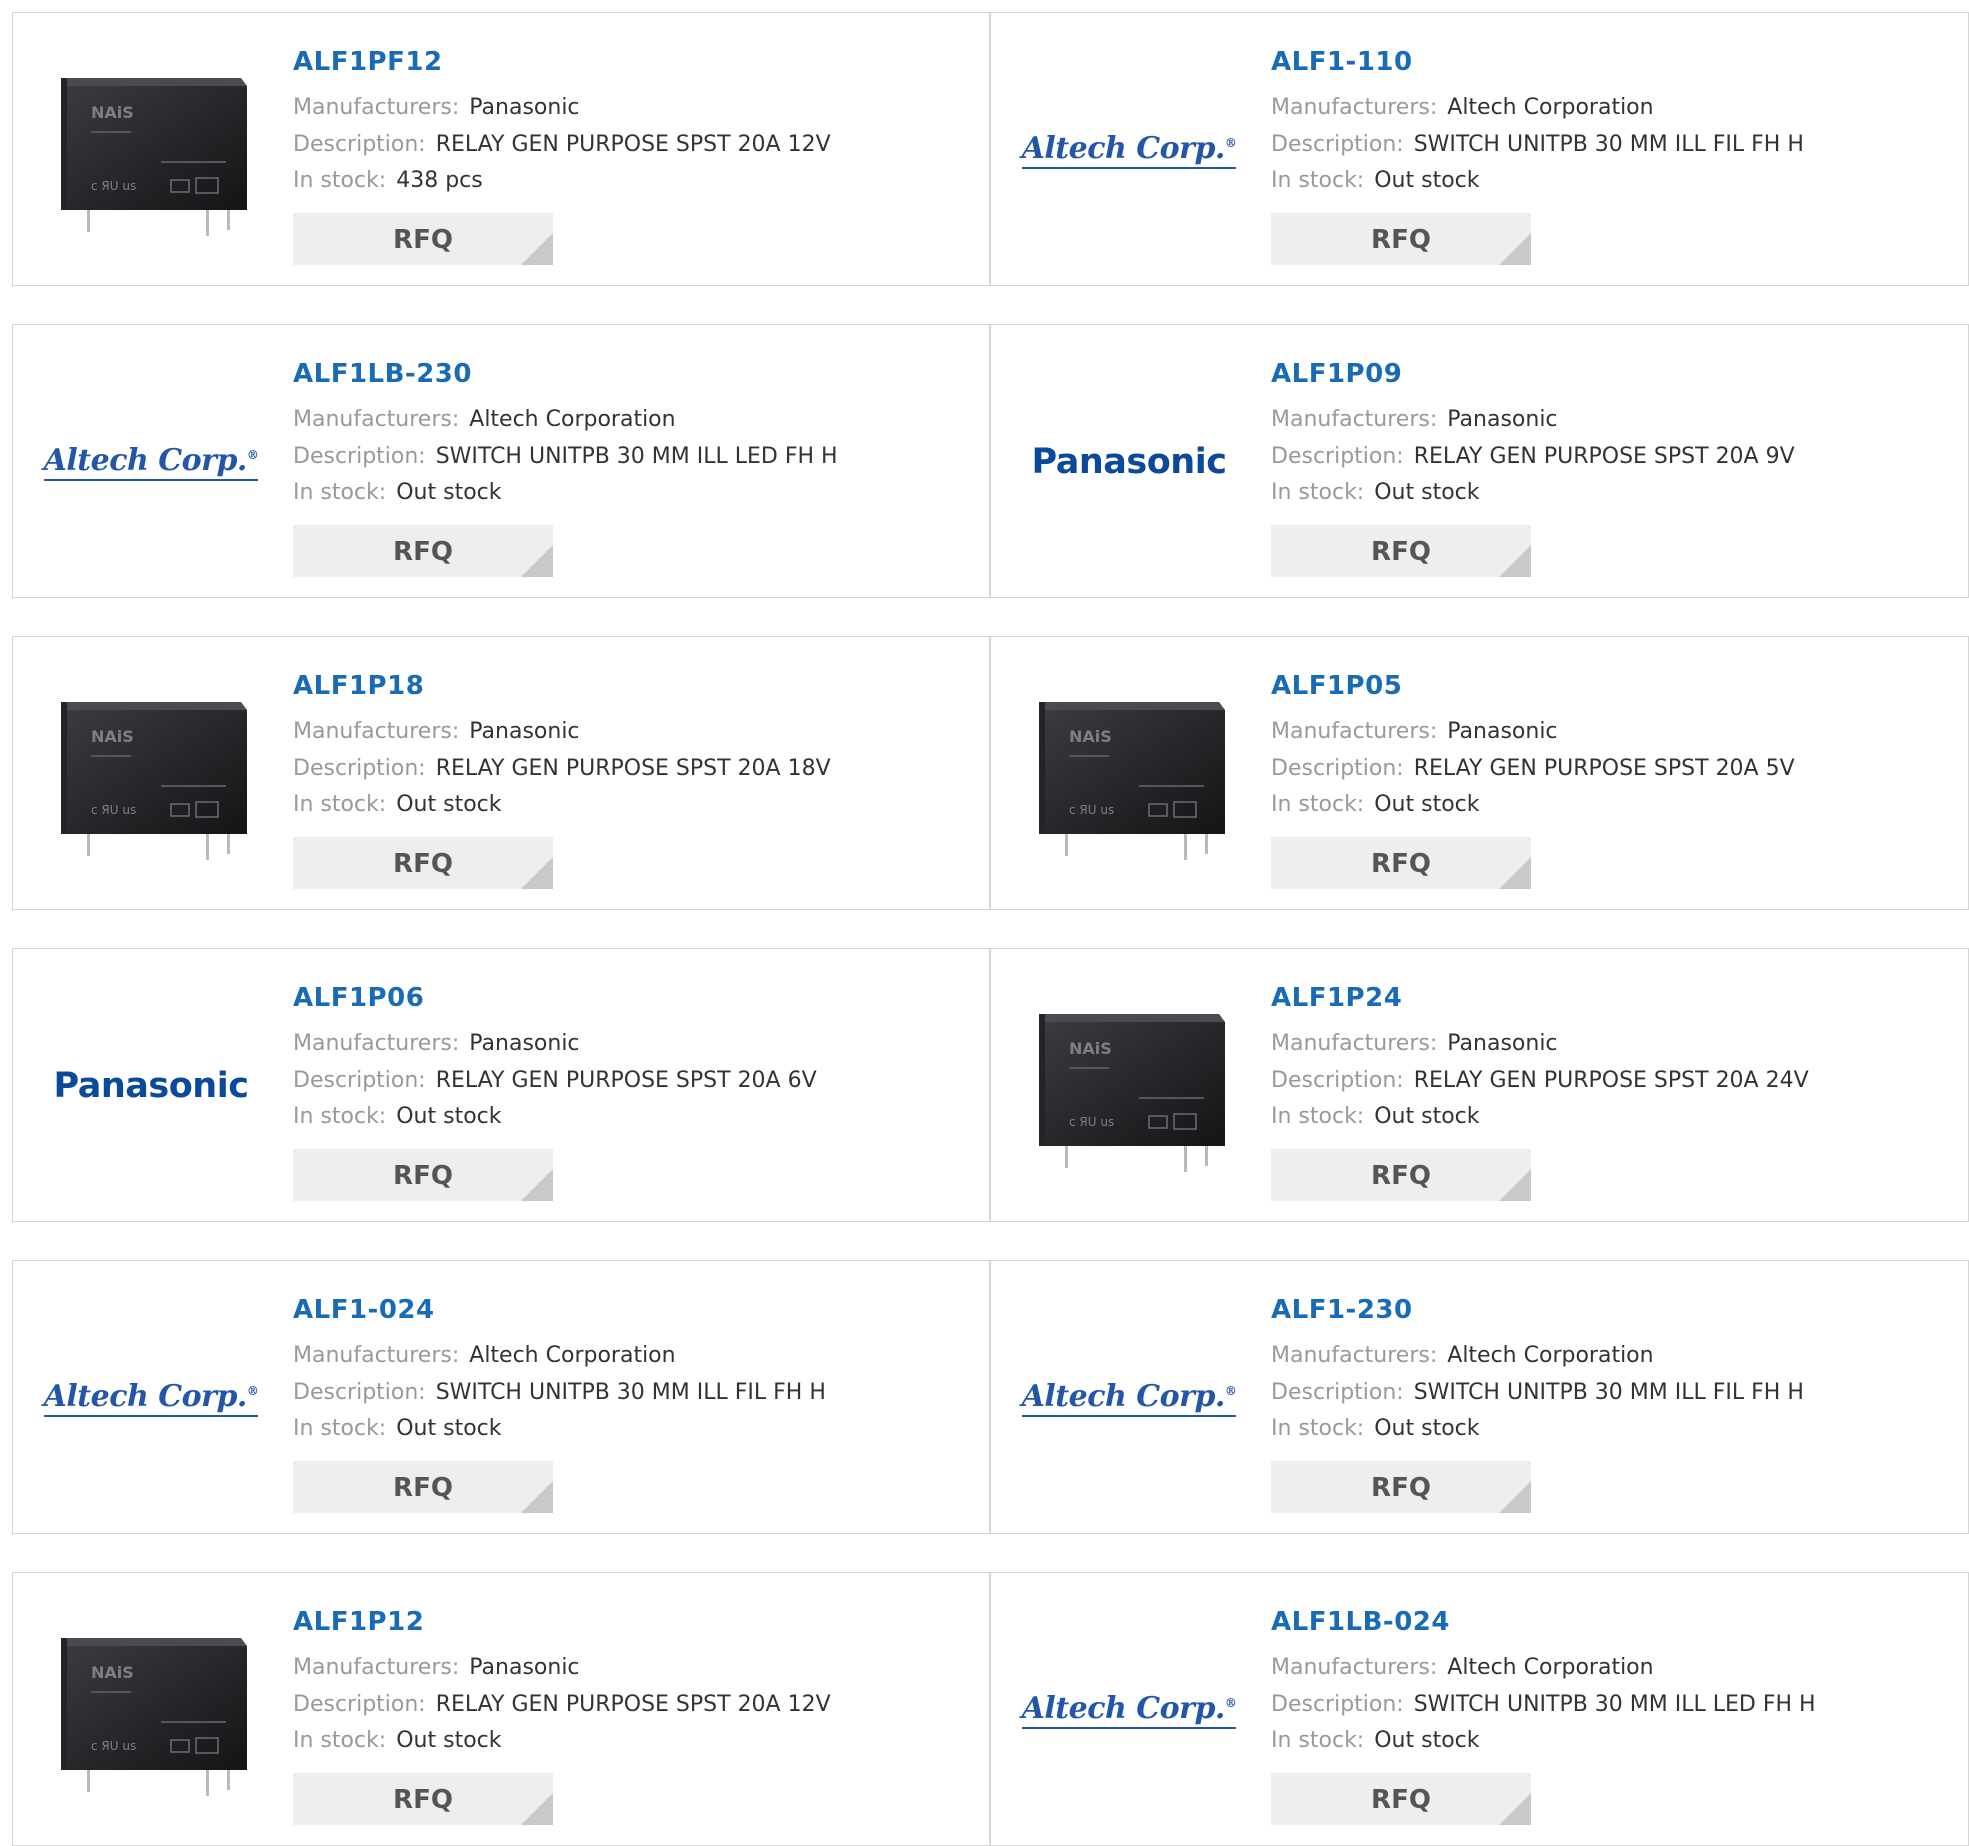 The image size is (1969, 1846). What do you see at coordinates (630, 1392) in the screenshot?
I see `description-value: SWITCH UNITPB 30 MM ILL FIL FH H` at bounding box center [630, 1392].